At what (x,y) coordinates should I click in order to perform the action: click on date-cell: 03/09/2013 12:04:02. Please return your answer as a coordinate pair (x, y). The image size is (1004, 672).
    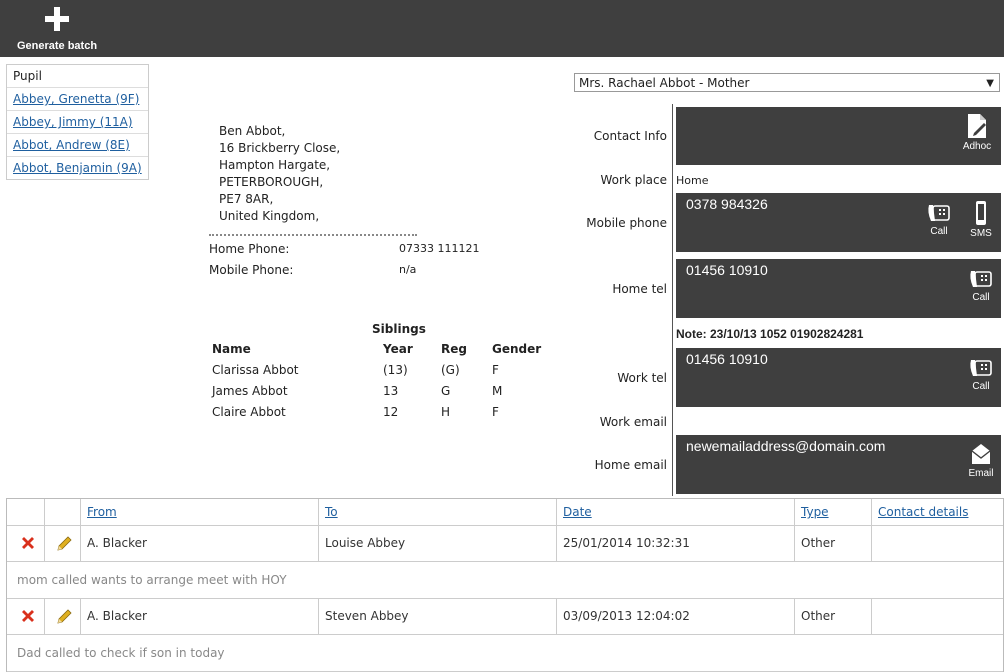
    Looking at the image, I should click on (675, 616).